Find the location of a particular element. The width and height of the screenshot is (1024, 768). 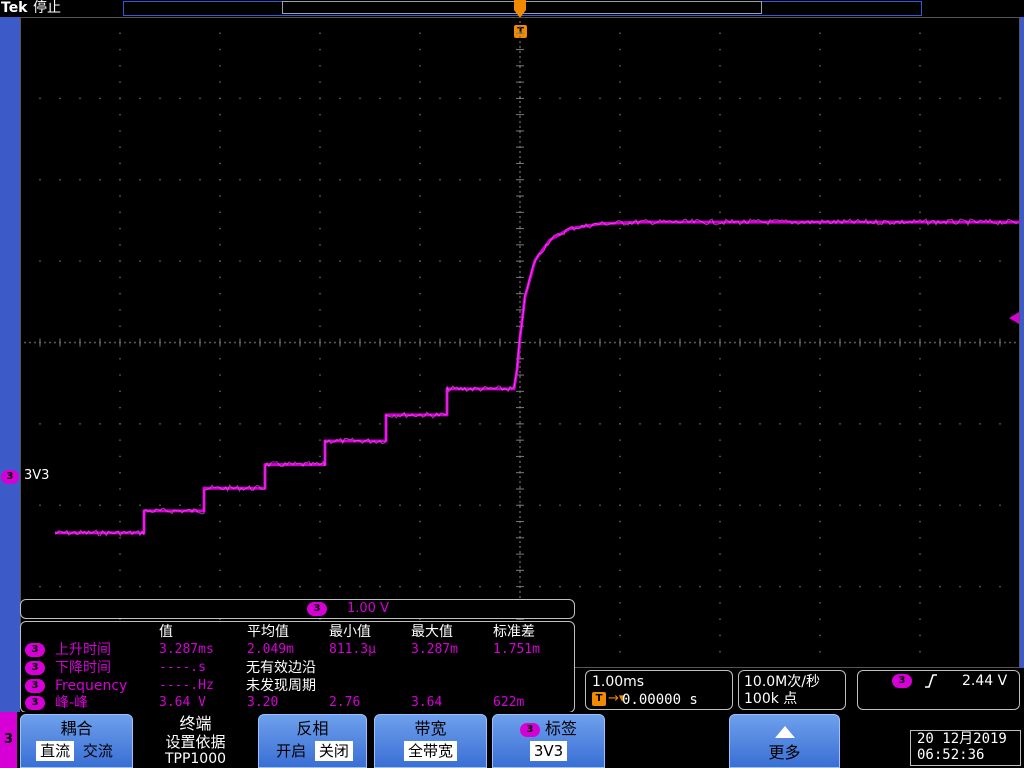

termination-title: 终端 is located at coordinates (195, 723).